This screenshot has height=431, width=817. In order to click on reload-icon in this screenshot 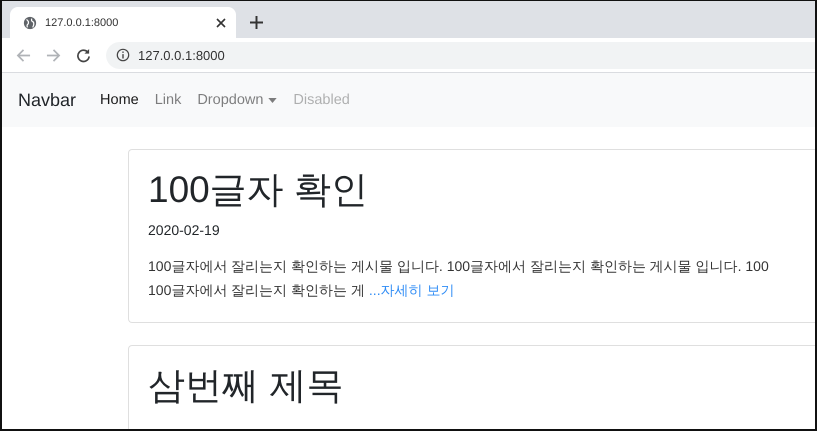, I will do `click(83, 55)`.